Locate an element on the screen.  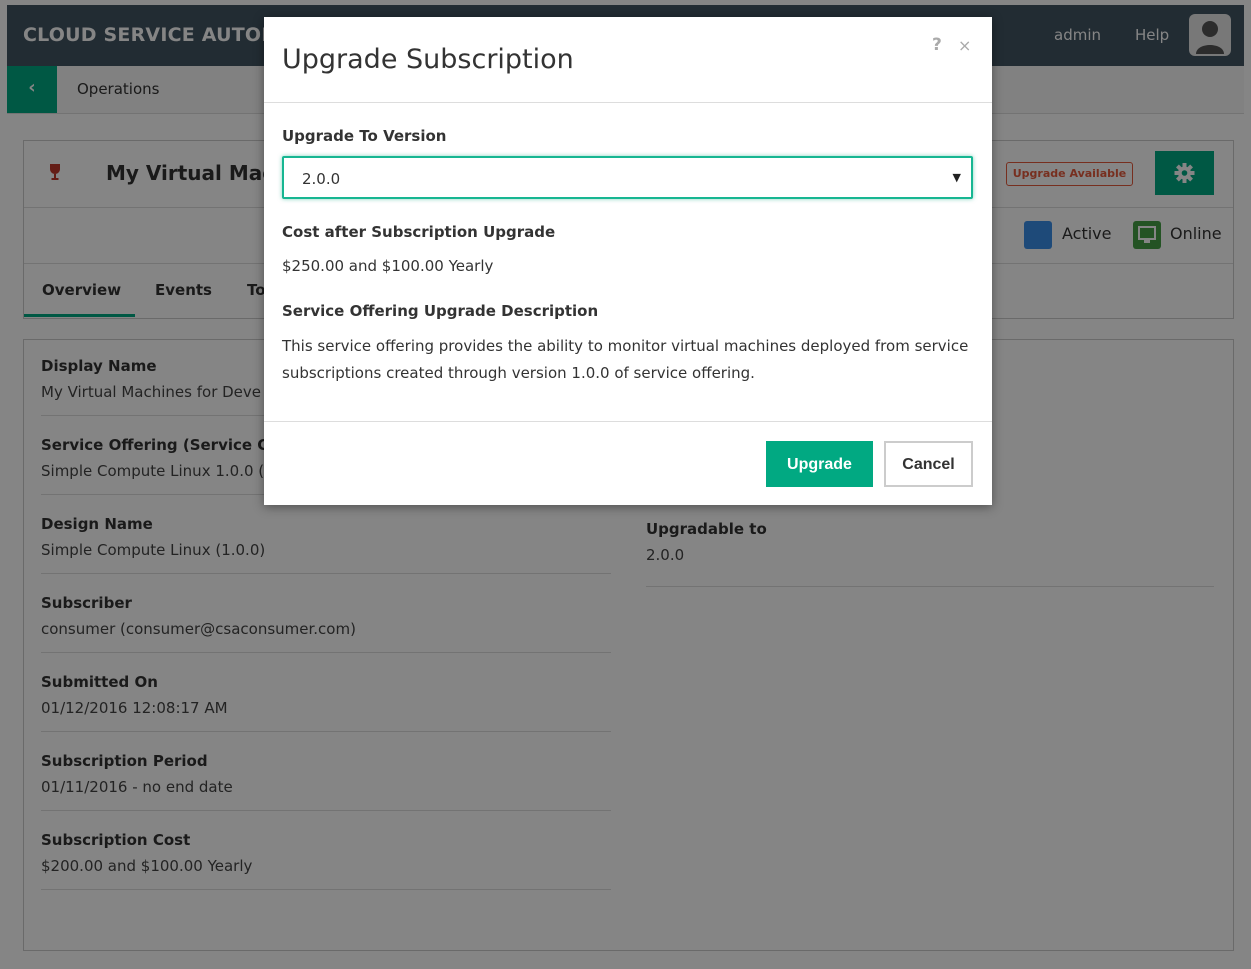
description-label: Service Offering Upgrade Description is located at coordinates (440, 311).